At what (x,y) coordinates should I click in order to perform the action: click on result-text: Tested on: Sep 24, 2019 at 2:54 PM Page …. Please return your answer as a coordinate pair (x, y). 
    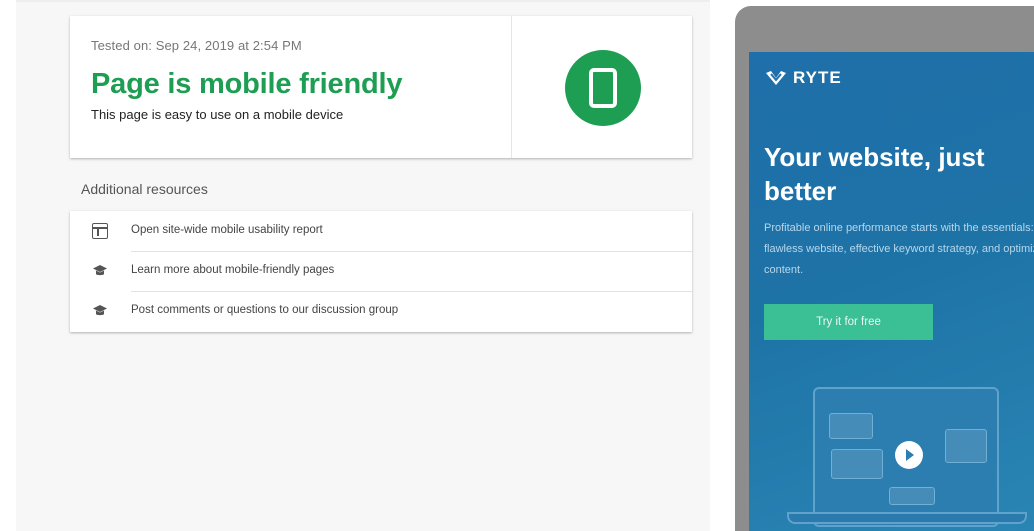
    Looking at the image, I should click on (290, 87).